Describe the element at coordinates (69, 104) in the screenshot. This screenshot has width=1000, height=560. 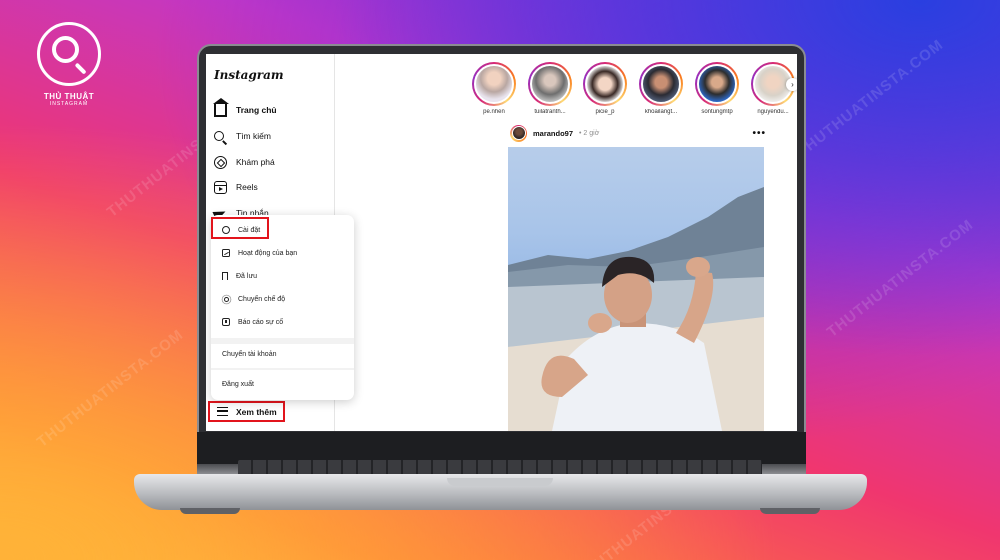
I see `brand-subtitle: INSTAGRAM` at that location.